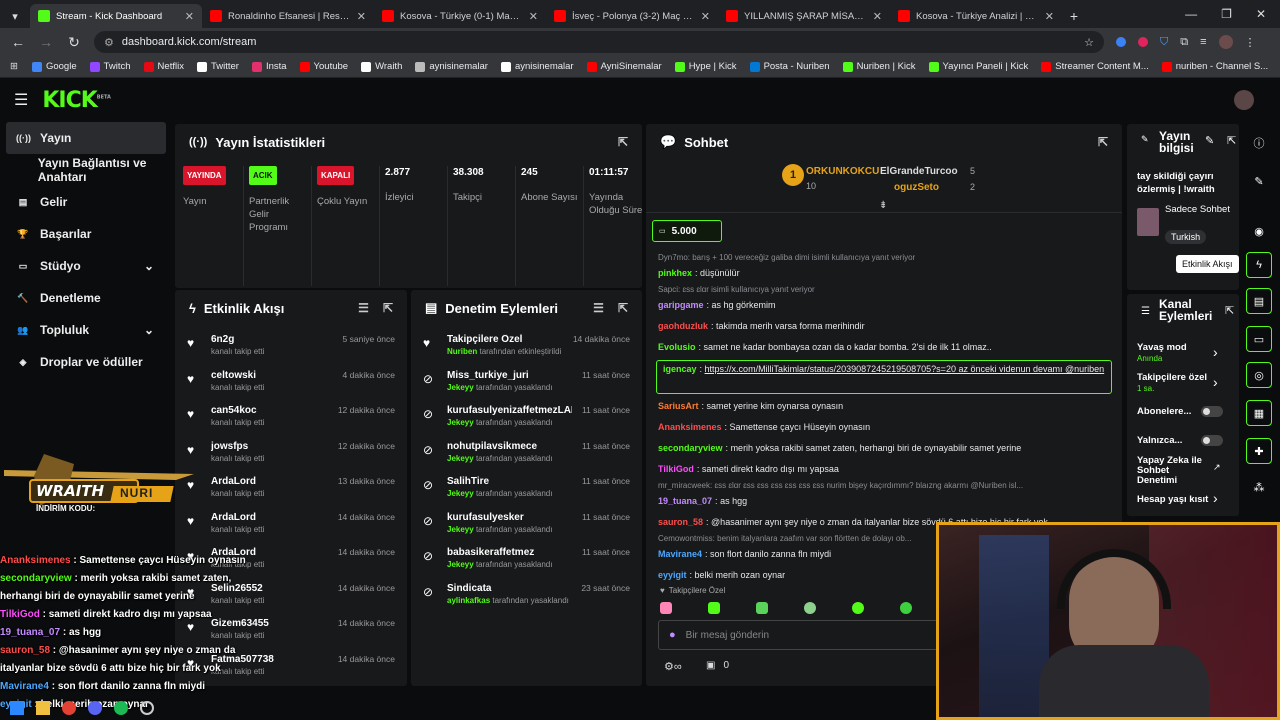 The width and height of the screenshot is (1280, 720). What do you see at coordinates (675, 273) in the screenshot?
I see `chat-username: pinkhex` at bounding box center [675, 273].